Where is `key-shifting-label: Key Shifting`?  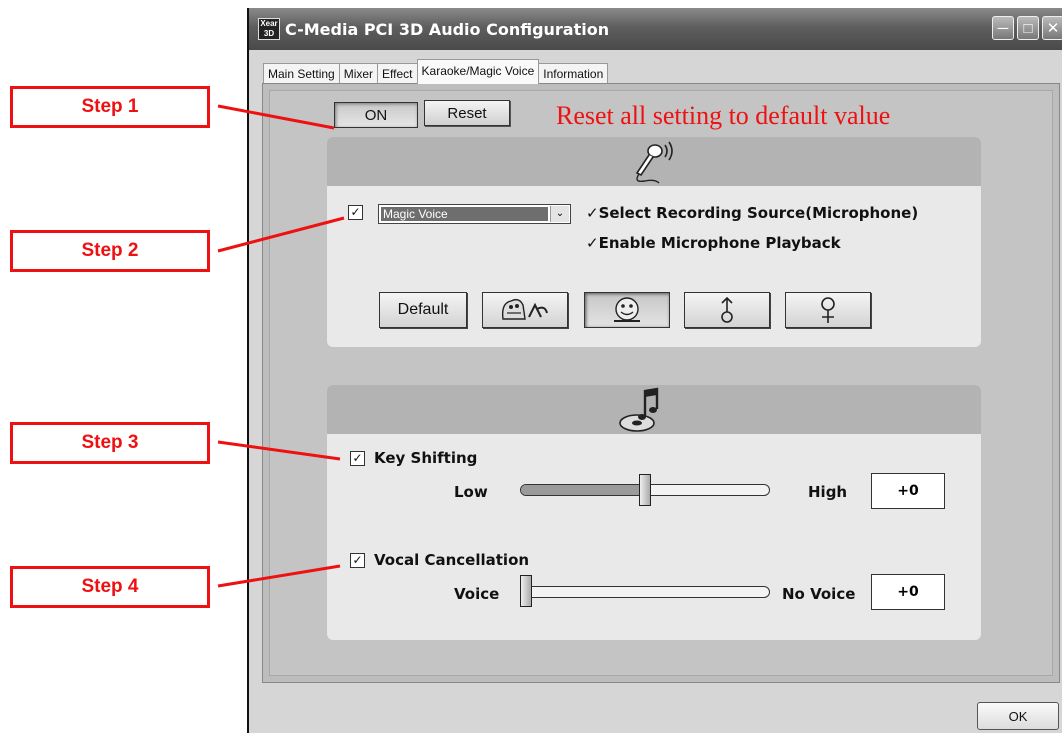
key-shifting-label: Key Shifting is located at coordinates (426, 458).